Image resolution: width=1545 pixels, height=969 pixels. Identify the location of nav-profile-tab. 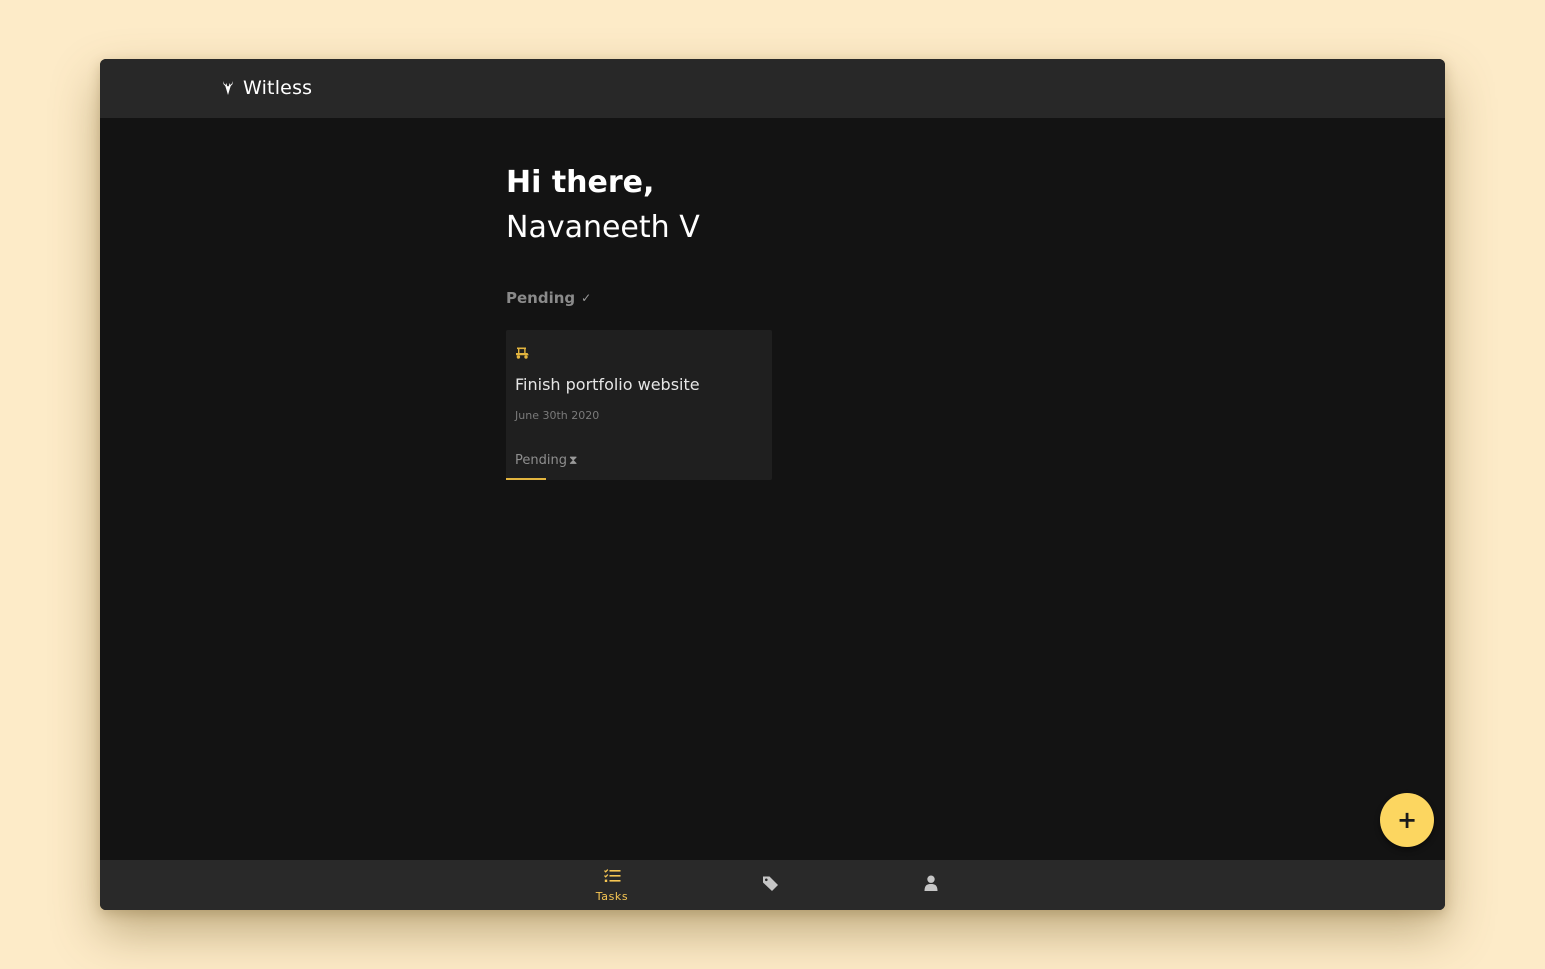
(931, 885).